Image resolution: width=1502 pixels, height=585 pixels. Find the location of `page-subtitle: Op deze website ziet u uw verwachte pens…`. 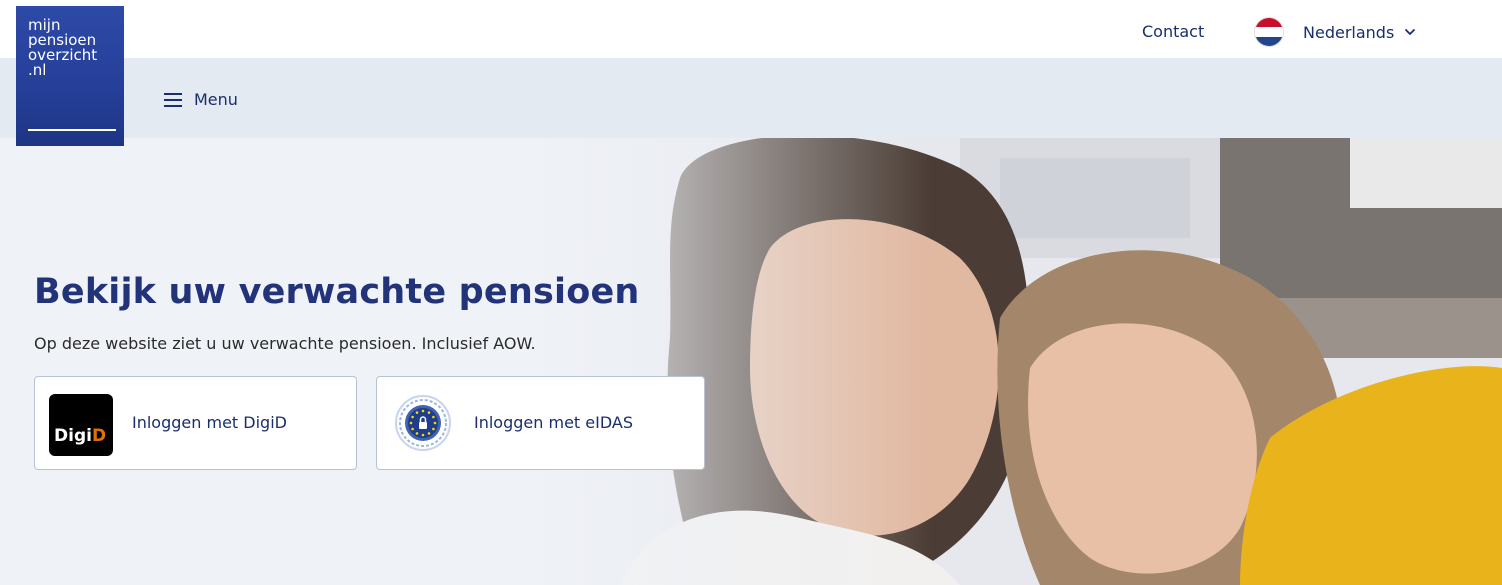

page-subtitle: Op deze website ziet u uw verwachte pens… is located at coordinates (285, 343).